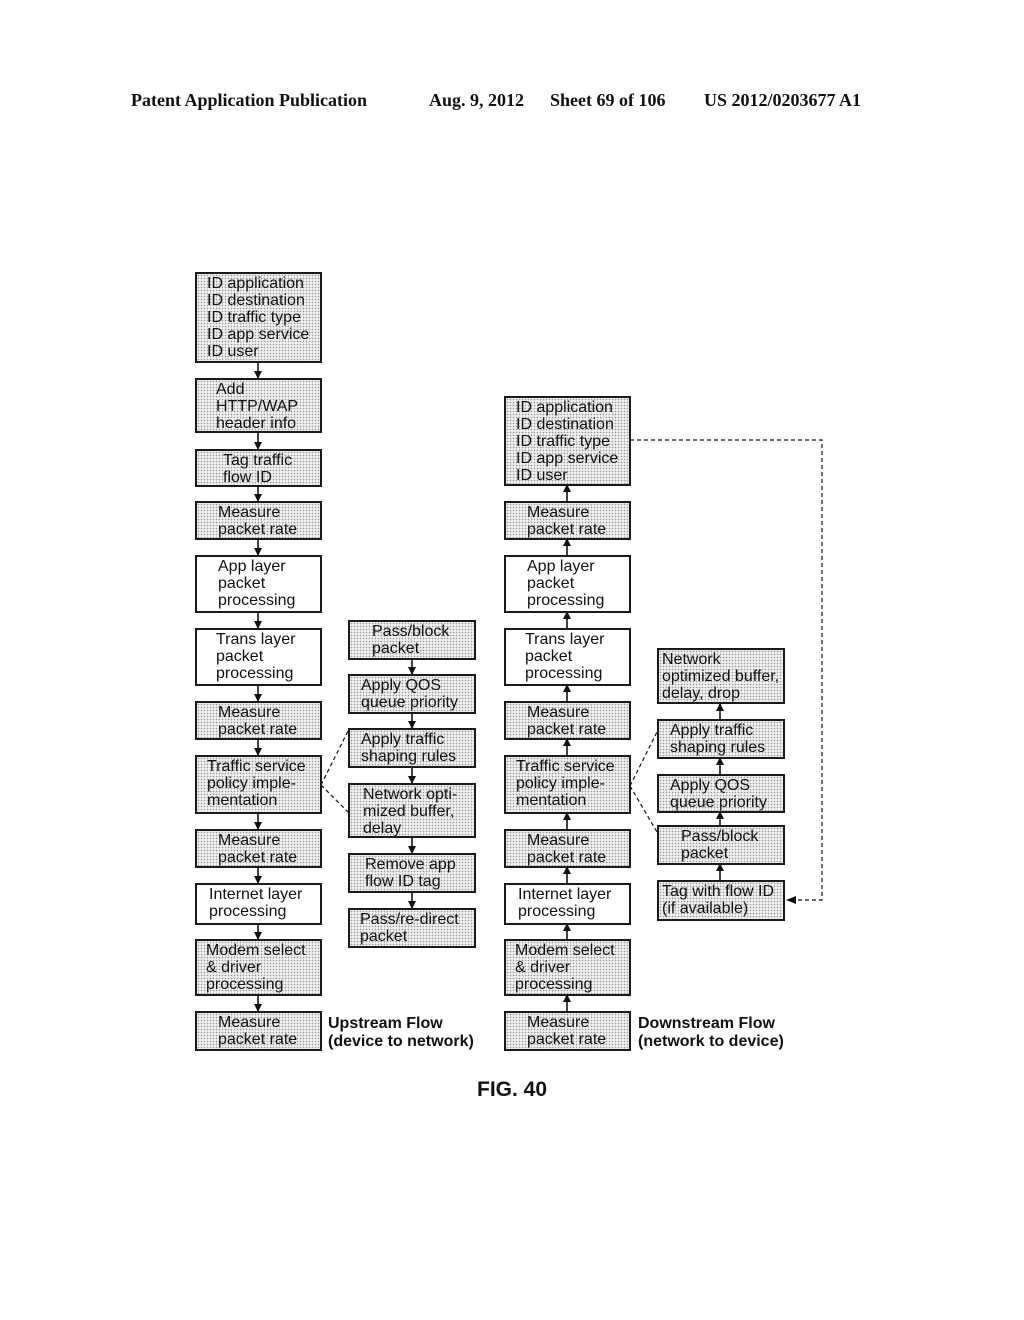  Describe the element at coordinates (567, 657) in the screenshot. I see `down-trans-layer-box: Trans layer packet processing` at that location.